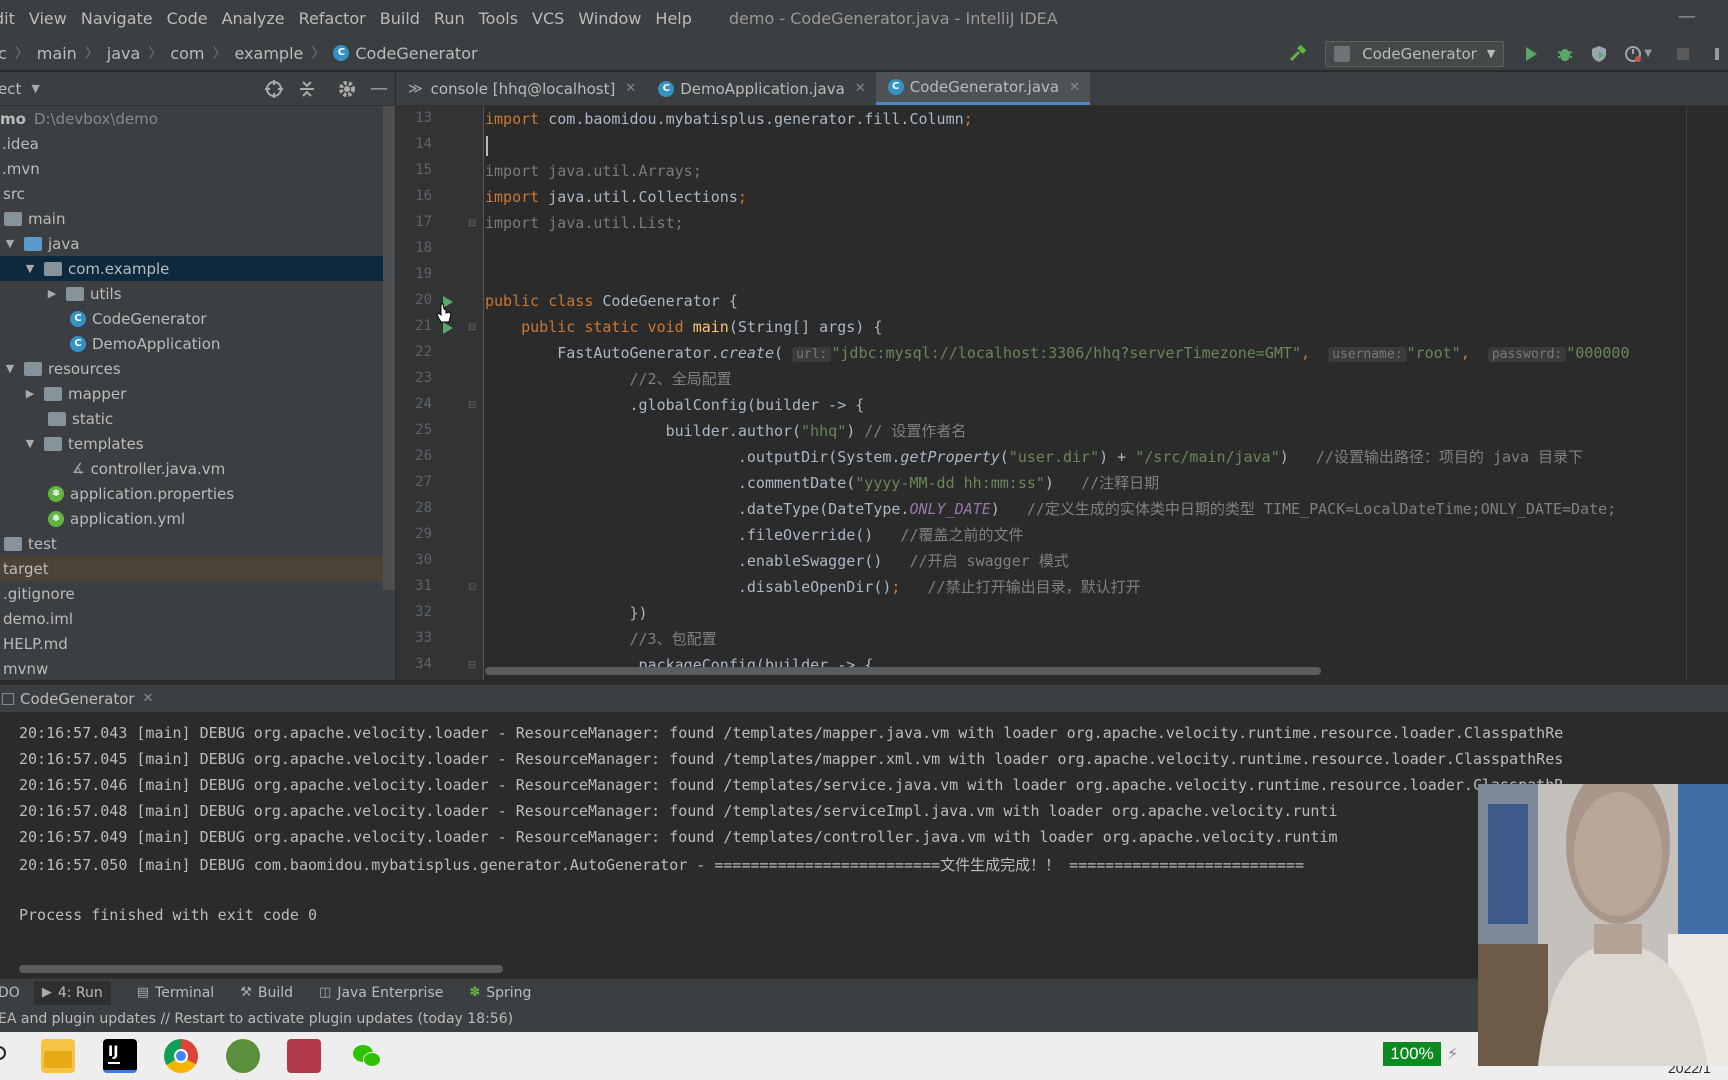 This screenshot has height=1080, width=1728. I want to click on collapse-all-icon, so click(307, 91).